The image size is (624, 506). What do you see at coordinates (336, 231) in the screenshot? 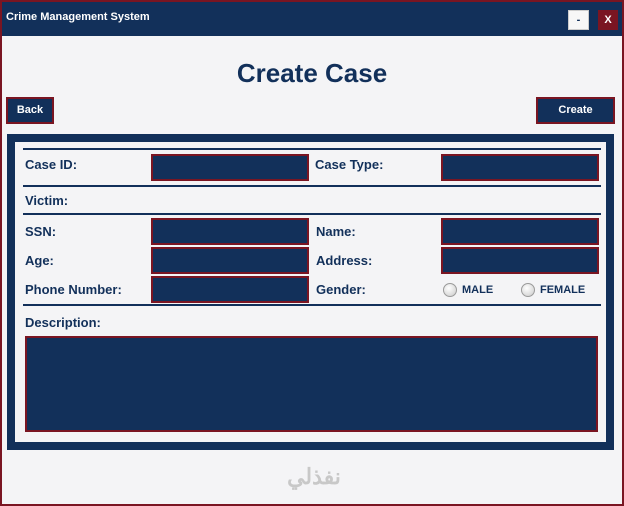
I see `name-label: Name:` at bounding box center [336, 231].